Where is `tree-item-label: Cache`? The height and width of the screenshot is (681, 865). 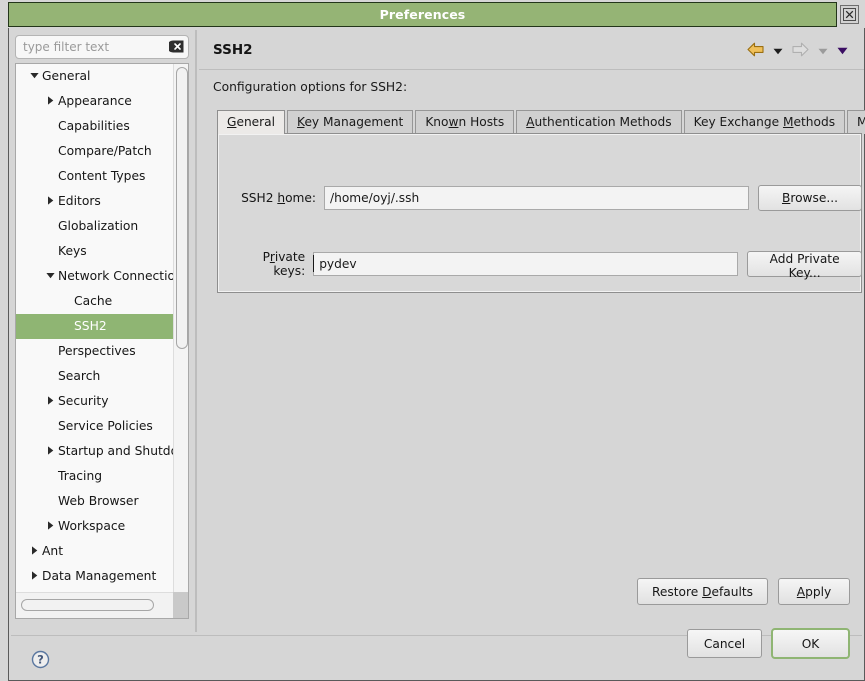 tree-item-label: Cache is located at coordinates (93, 301).